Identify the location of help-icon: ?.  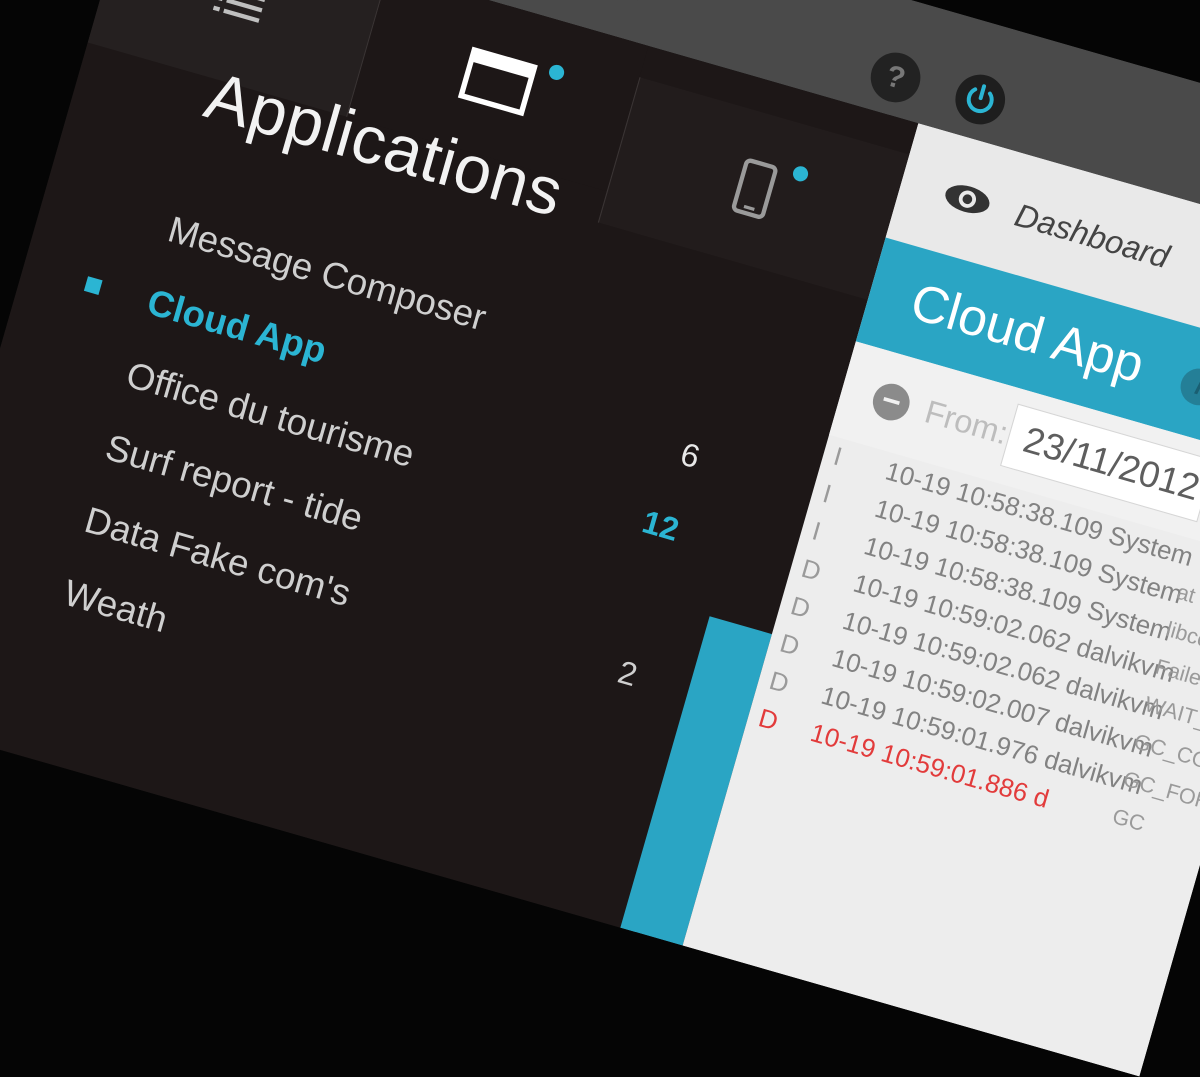
(895, 77).